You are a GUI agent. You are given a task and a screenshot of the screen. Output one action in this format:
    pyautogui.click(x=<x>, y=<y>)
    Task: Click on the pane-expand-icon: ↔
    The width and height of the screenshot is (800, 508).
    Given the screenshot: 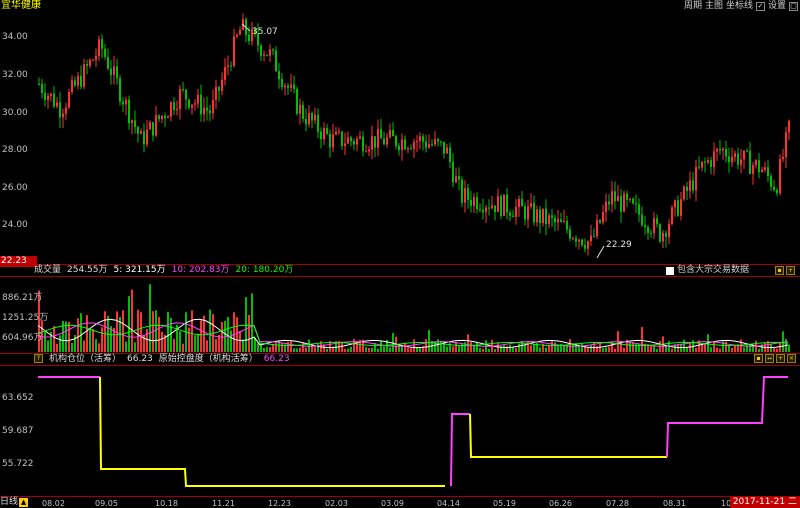 What is the action you would take?
    pyautogui.click(x=769, y=358)
    